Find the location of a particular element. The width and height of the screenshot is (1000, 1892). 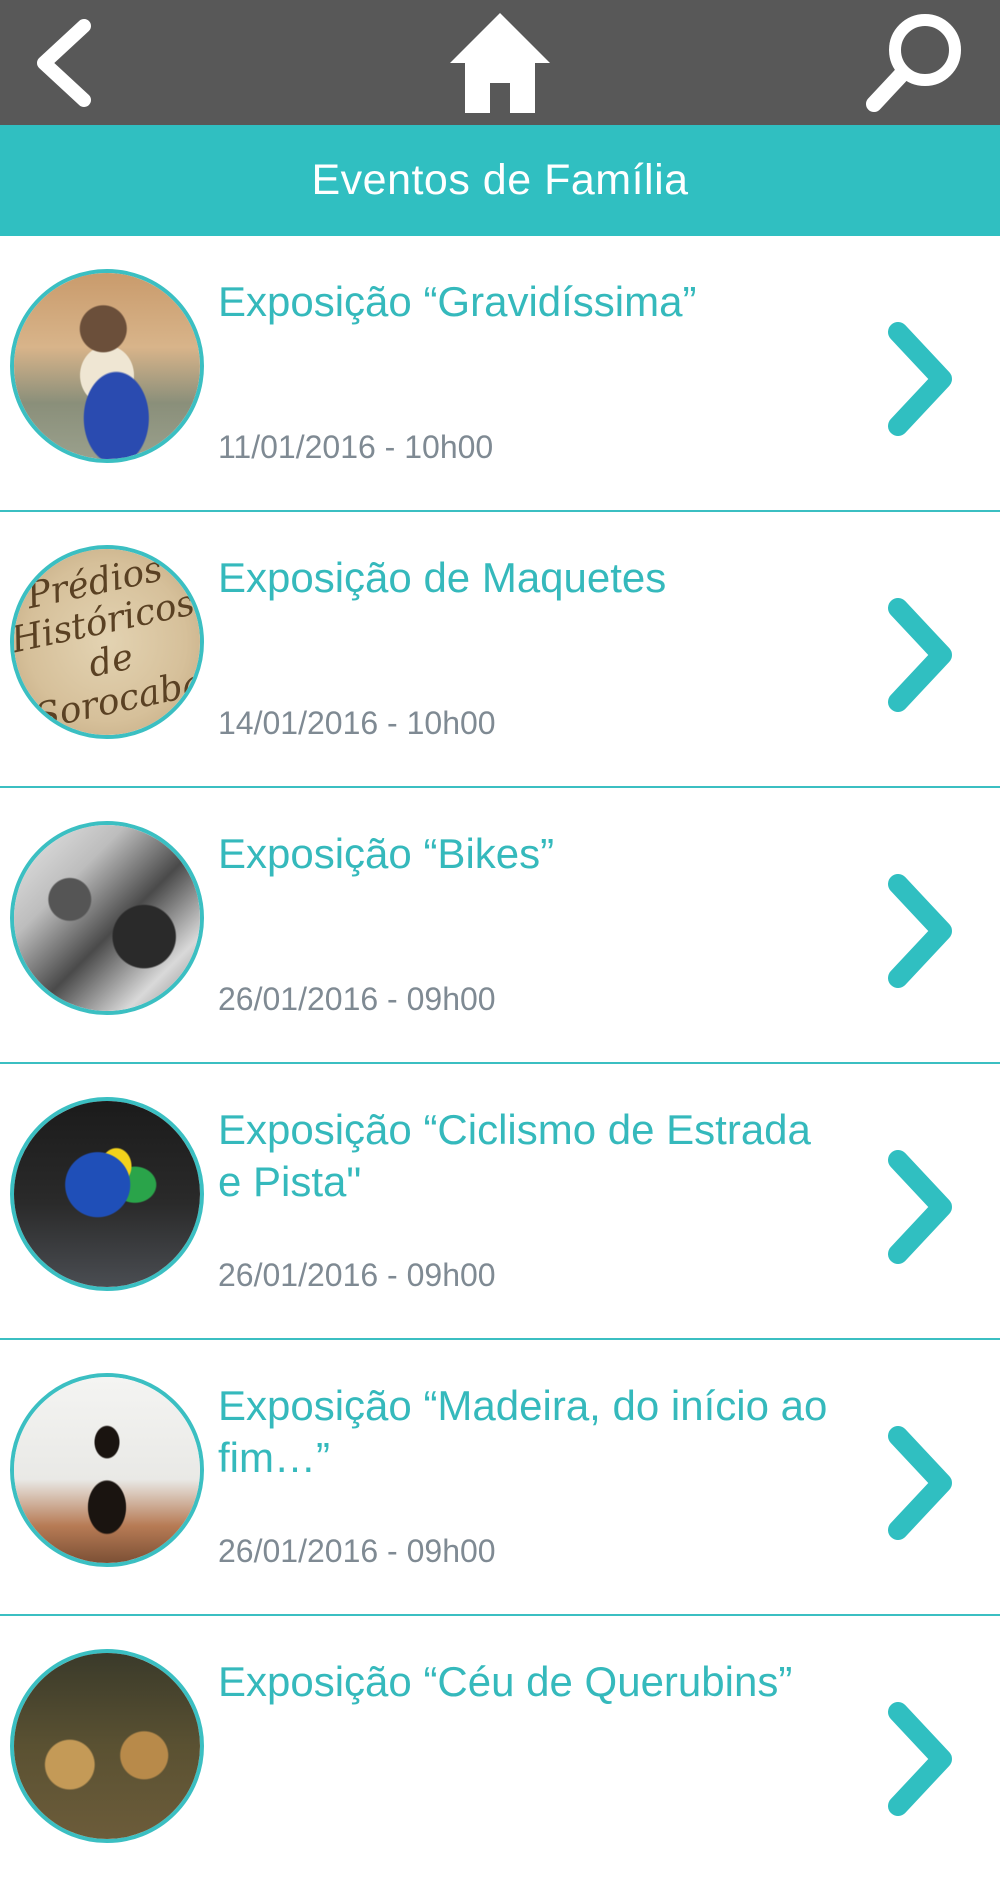

event-title: Exposição “Céu de Querubins” is located at coordinates (505, 1681).